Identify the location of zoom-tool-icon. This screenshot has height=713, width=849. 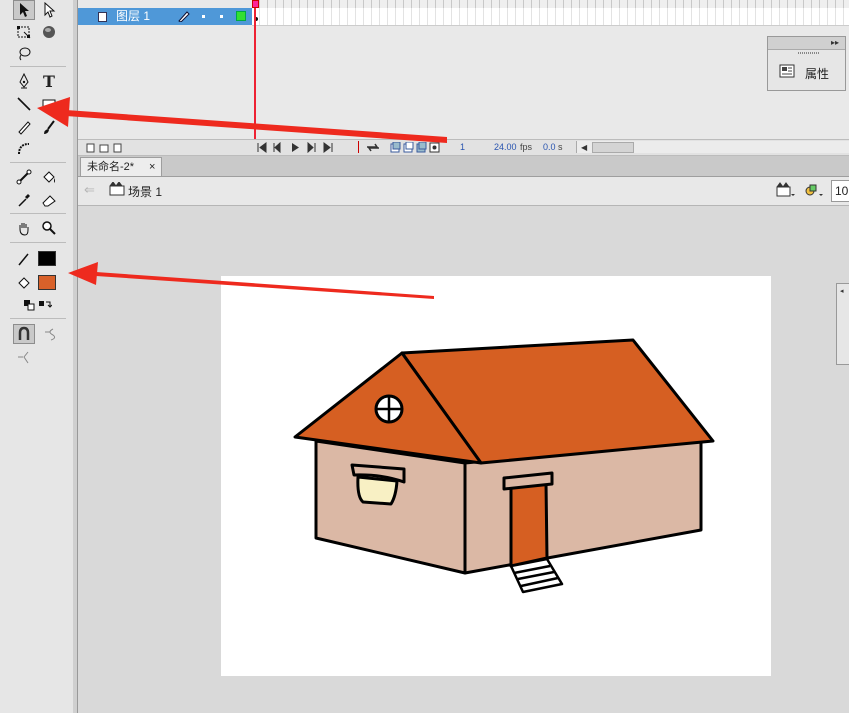
(49, 228).